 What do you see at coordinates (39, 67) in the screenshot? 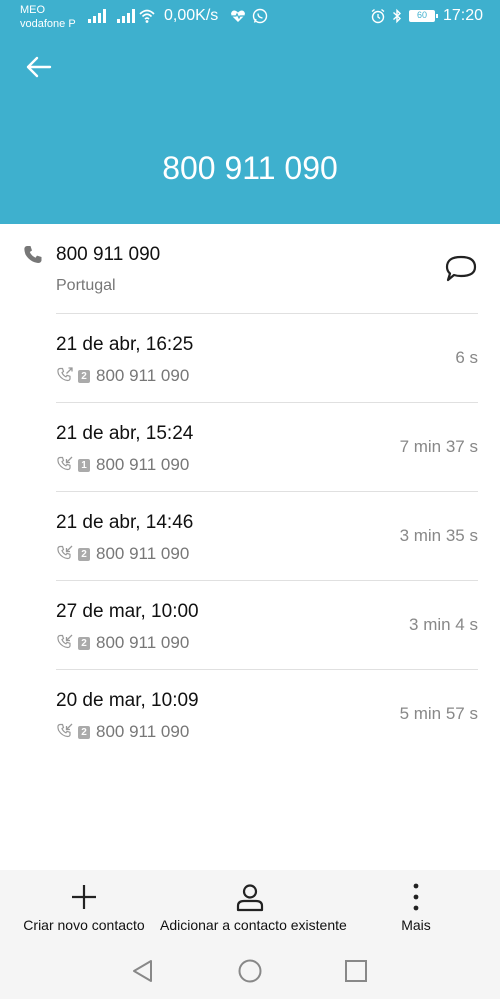
I see `back-arrow-icon` at bounding box center [39, 67].